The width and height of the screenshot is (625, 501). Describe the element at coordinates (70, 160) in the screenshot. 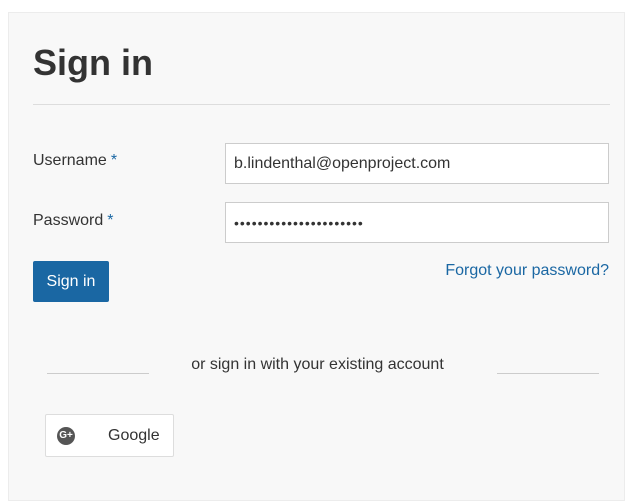

I see `username-label-text: Username` at that location.